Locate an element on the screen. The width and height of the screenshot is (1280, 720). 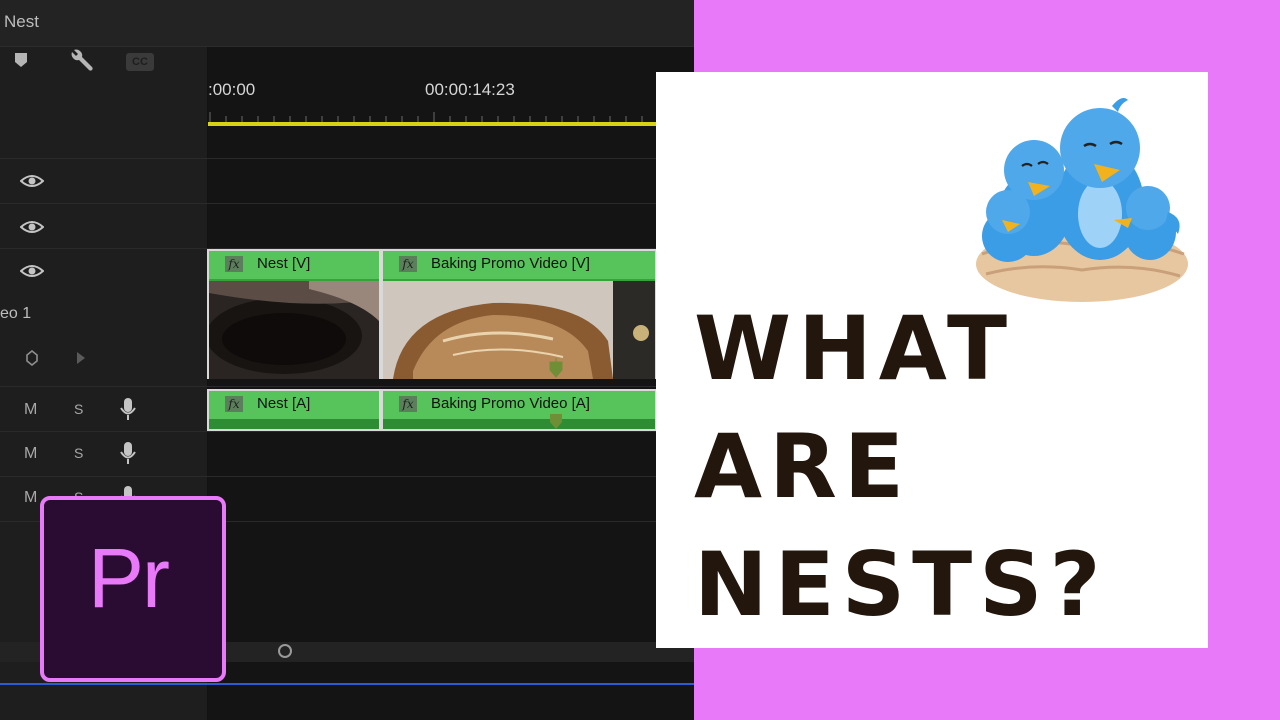
clip-header: fx Nest [V] is located at coordinates (294, 265).